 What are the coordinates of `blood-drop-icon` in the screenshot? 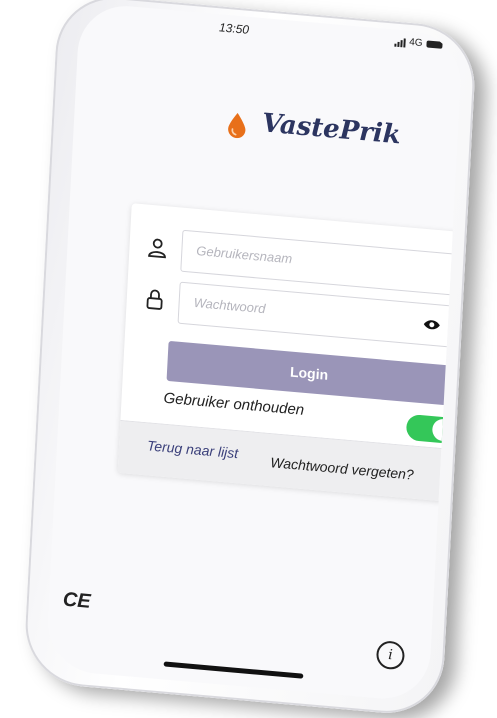 It's located at (237, 126).